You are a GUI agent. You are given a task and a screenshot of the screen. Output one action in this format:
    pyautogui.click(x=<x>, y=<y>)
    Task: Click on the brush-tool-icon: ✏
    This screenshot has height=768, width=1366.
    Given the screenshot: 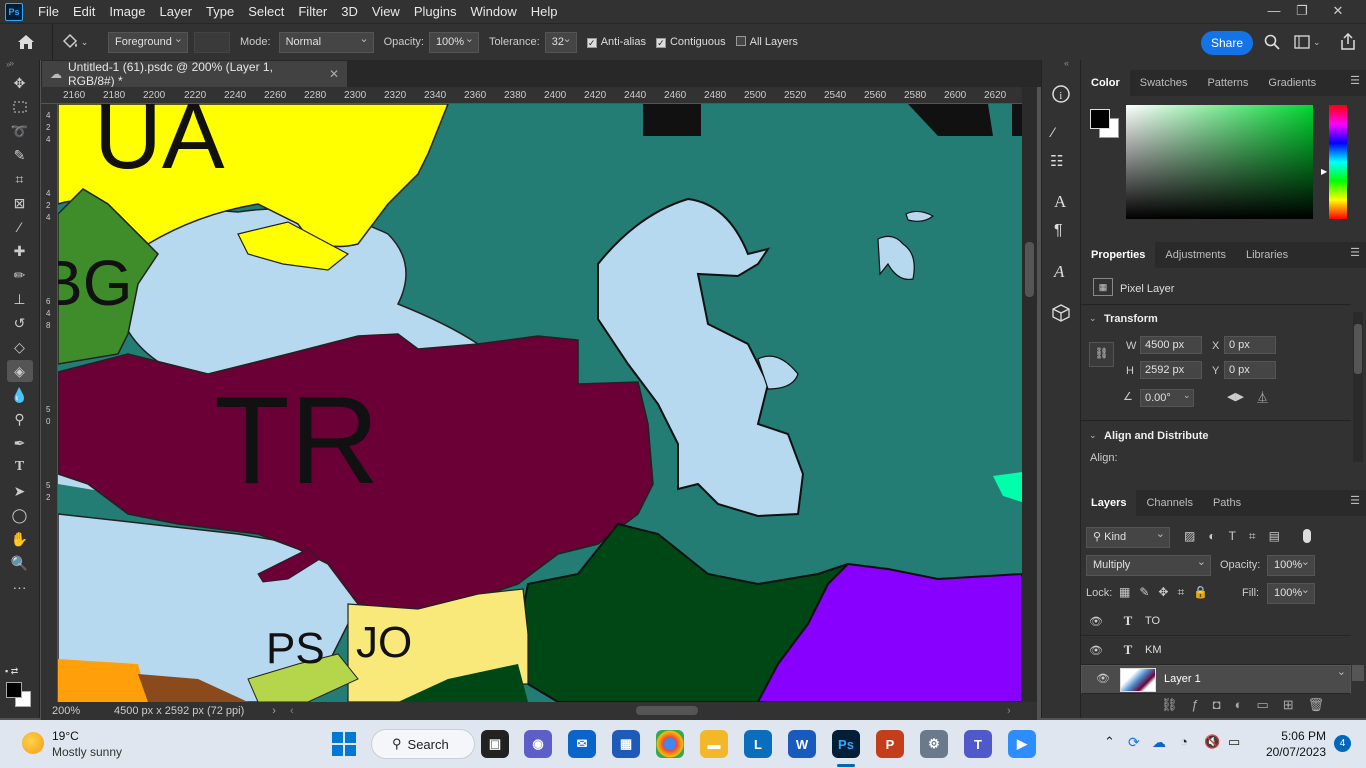 What is the action you would take?
    pyautogui.click(x=20, y=275)
    